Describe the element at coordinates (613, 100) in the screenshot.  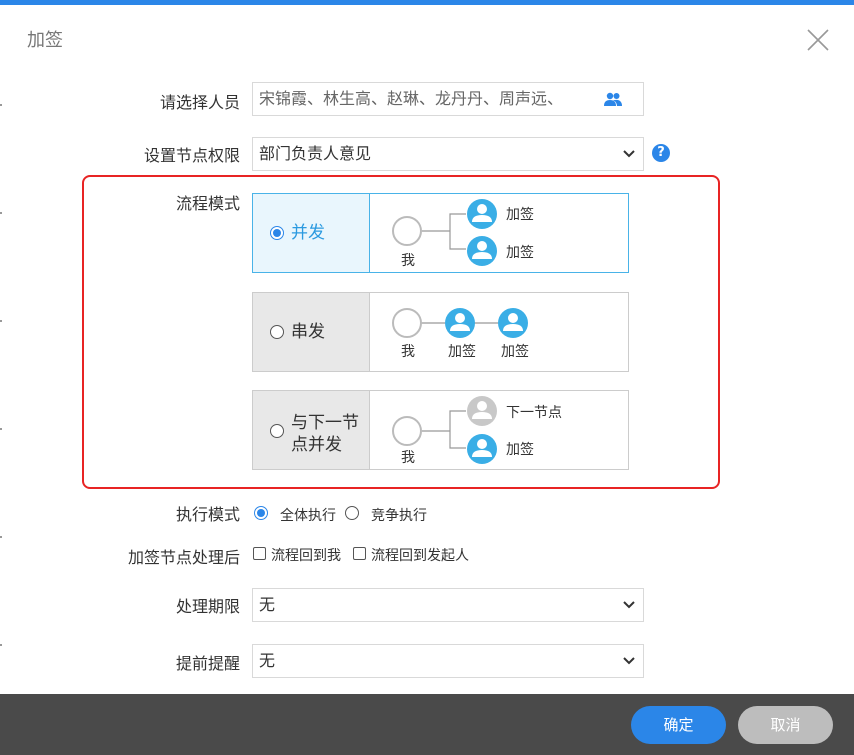
I see `select-people-icon` at that location.